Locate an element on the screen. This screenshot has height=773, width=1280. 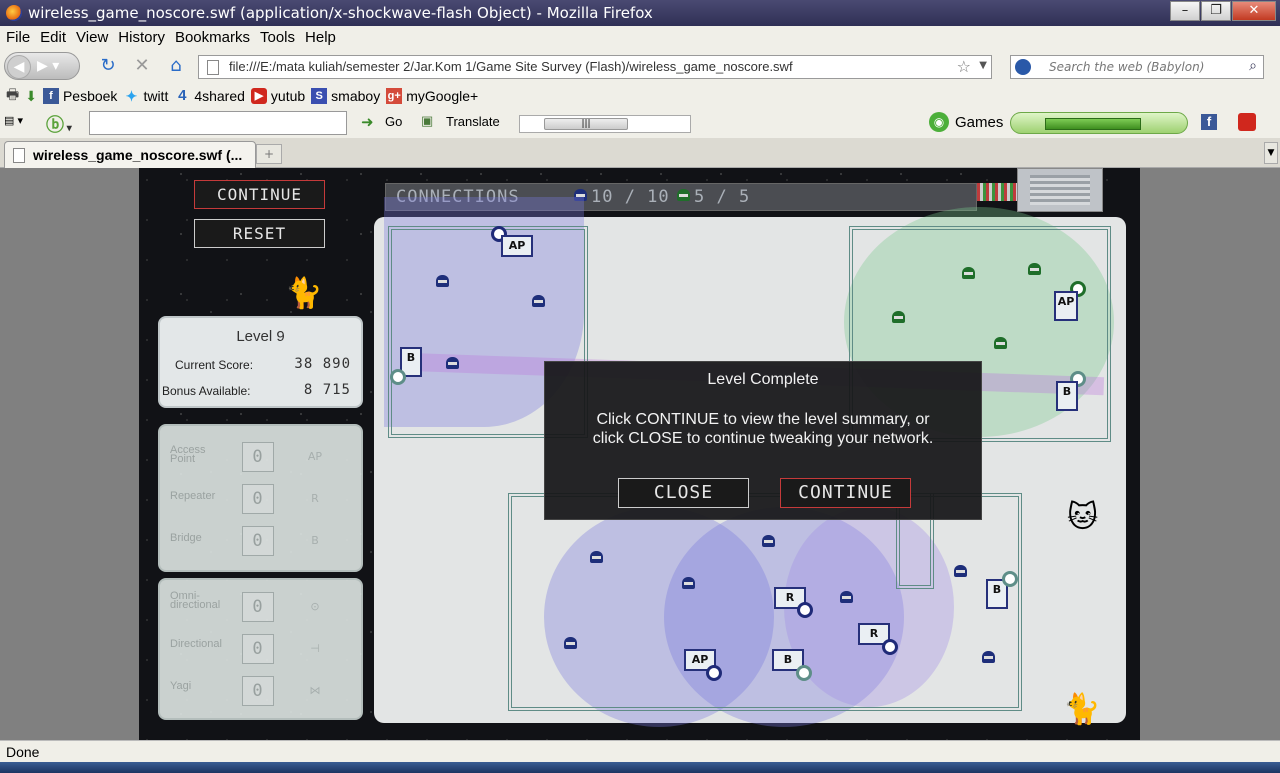
close-window-button: ✕ is located at coordinates (1254, 11).